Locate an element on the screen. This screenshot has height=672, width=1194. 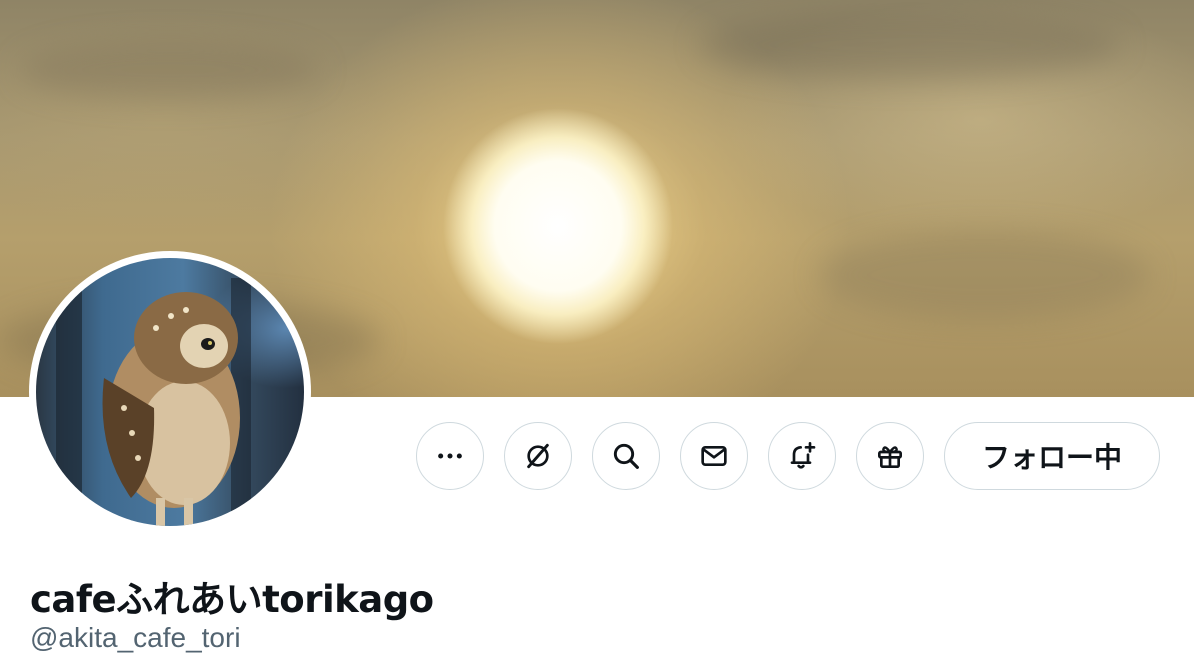
profile-display-name: cafeふれあいtorikago is located at coordinates (232, 599).